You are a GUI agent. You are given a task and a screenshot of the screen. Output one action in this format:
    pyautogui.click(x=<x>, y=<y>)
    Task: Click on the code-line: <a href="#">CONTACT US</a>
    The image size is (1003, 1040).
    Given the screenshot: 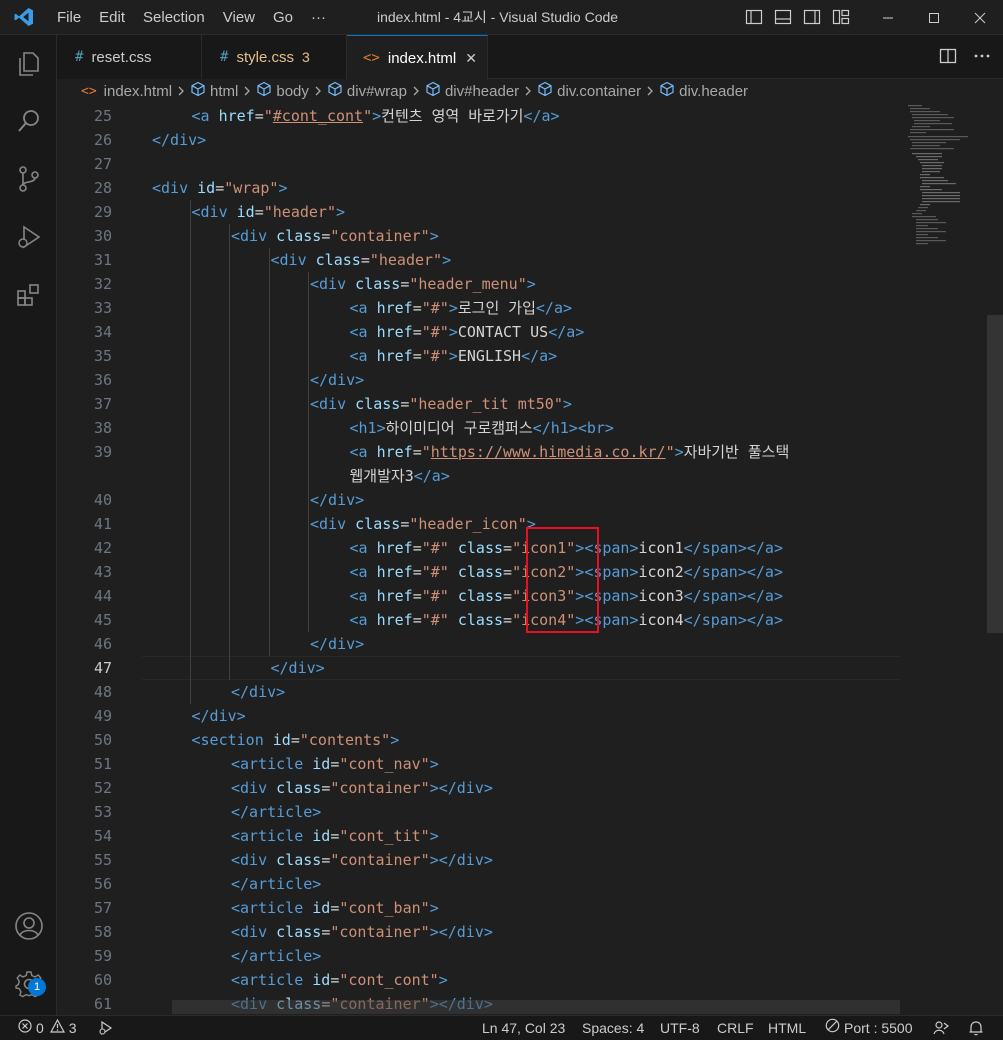 What is the action you would take?
    pyautogui.click(x=467, y=332)
    